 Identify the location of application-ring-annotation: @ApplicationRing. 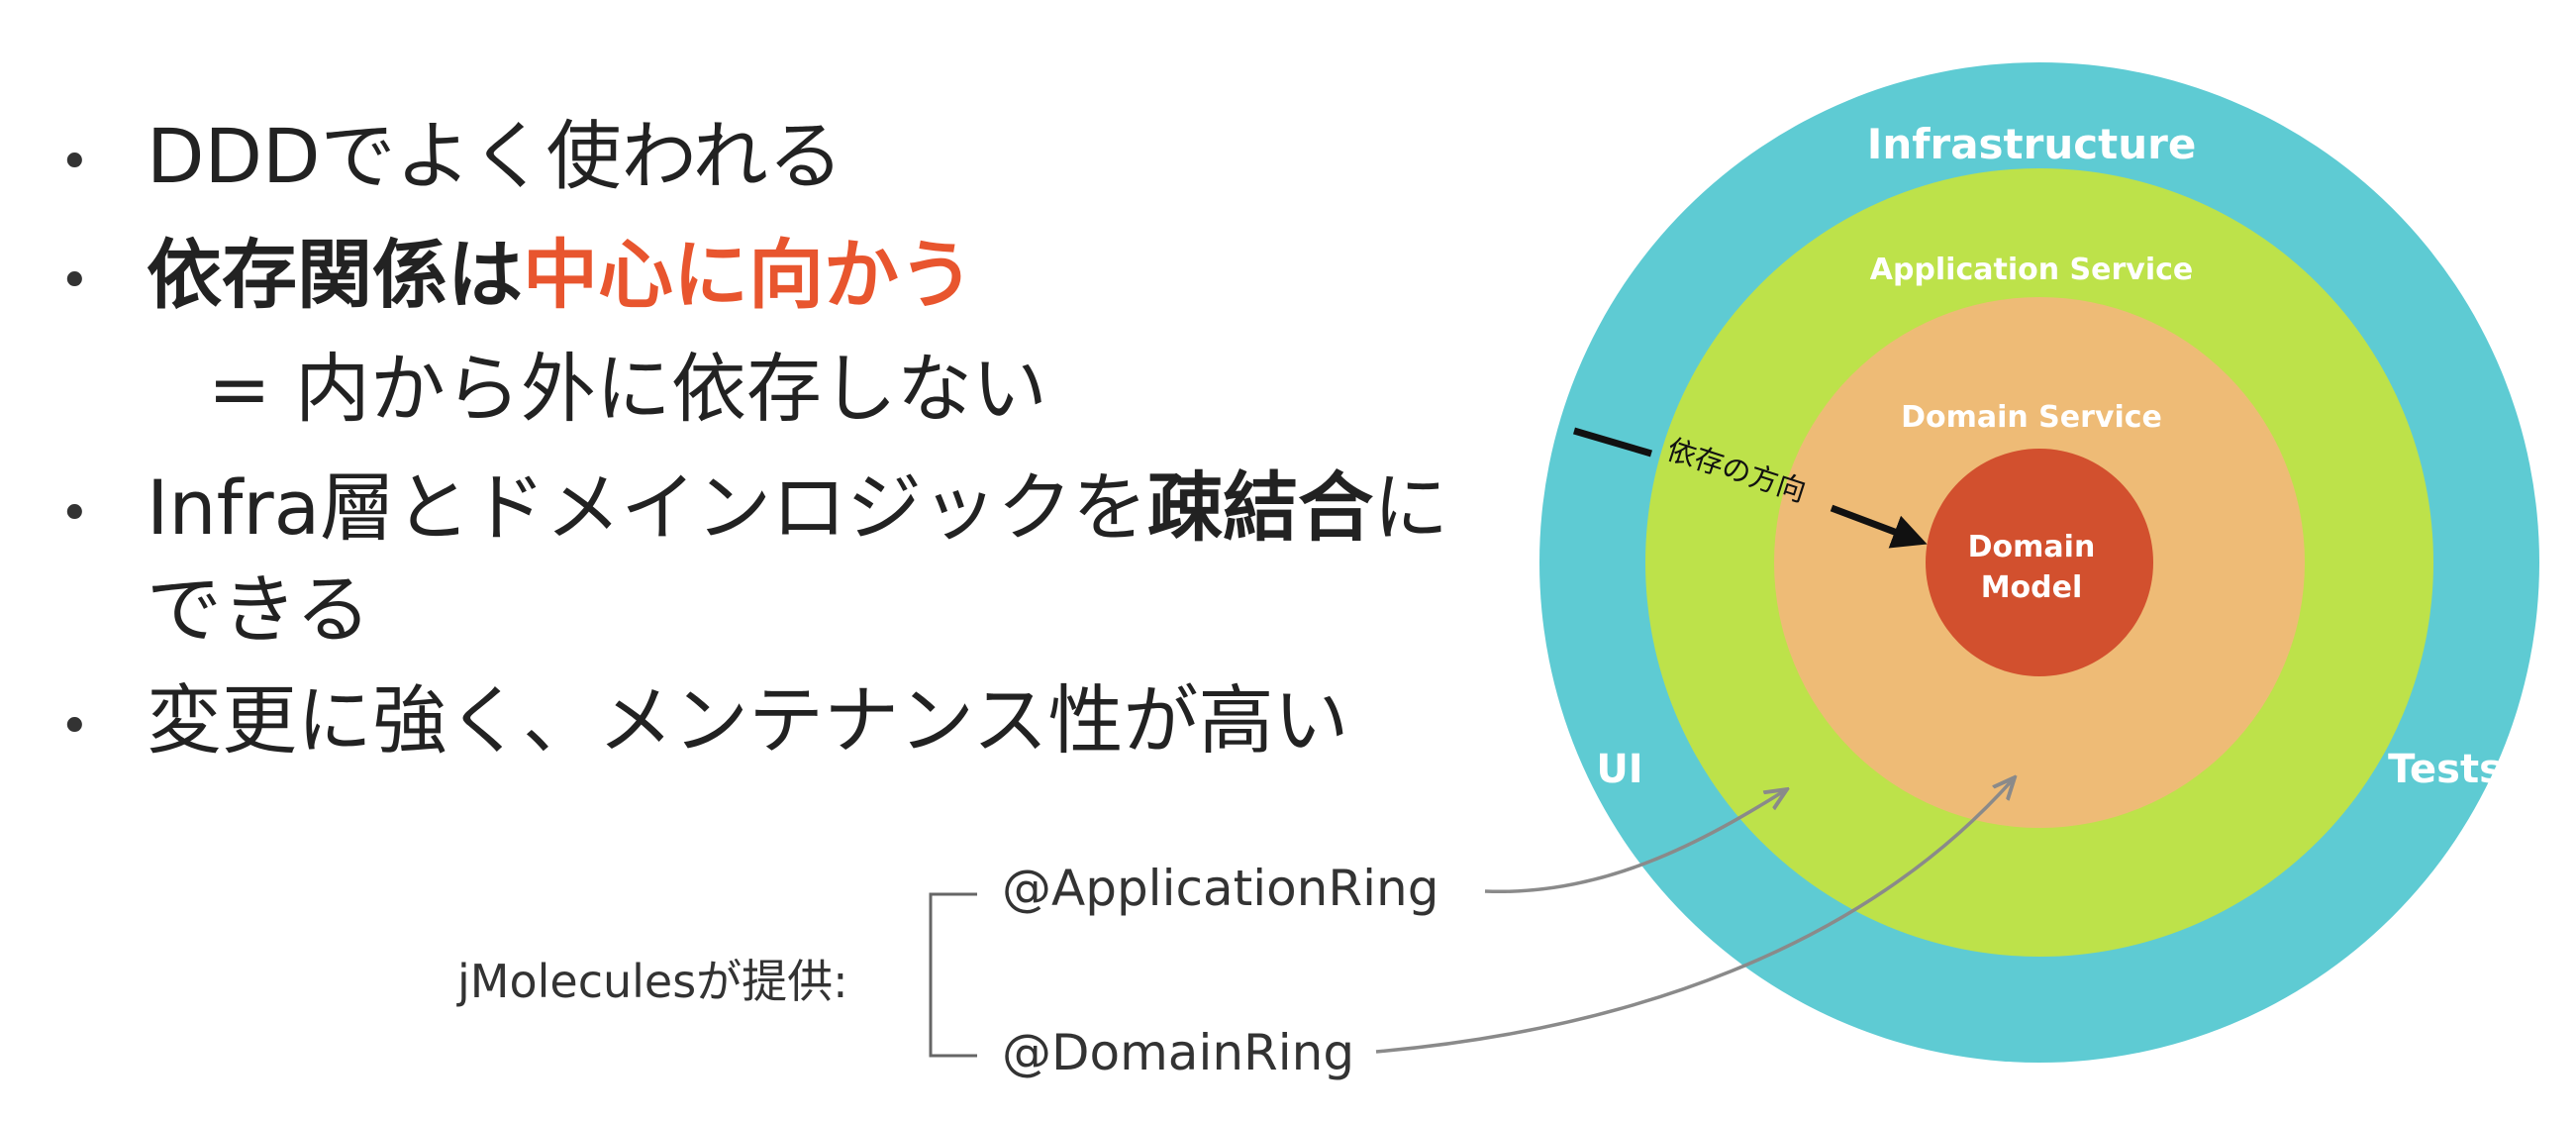
(1221, 888).